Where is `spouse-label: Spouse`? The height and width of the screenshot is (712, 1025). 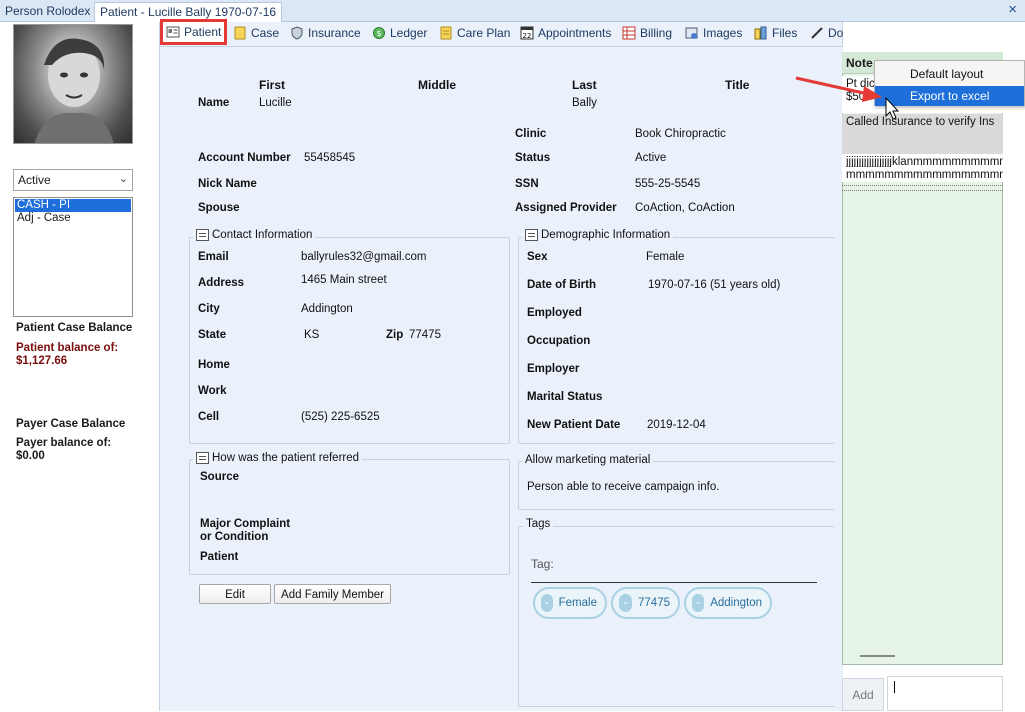 spouse-label: Spouse is located at coordinates (219, 208).